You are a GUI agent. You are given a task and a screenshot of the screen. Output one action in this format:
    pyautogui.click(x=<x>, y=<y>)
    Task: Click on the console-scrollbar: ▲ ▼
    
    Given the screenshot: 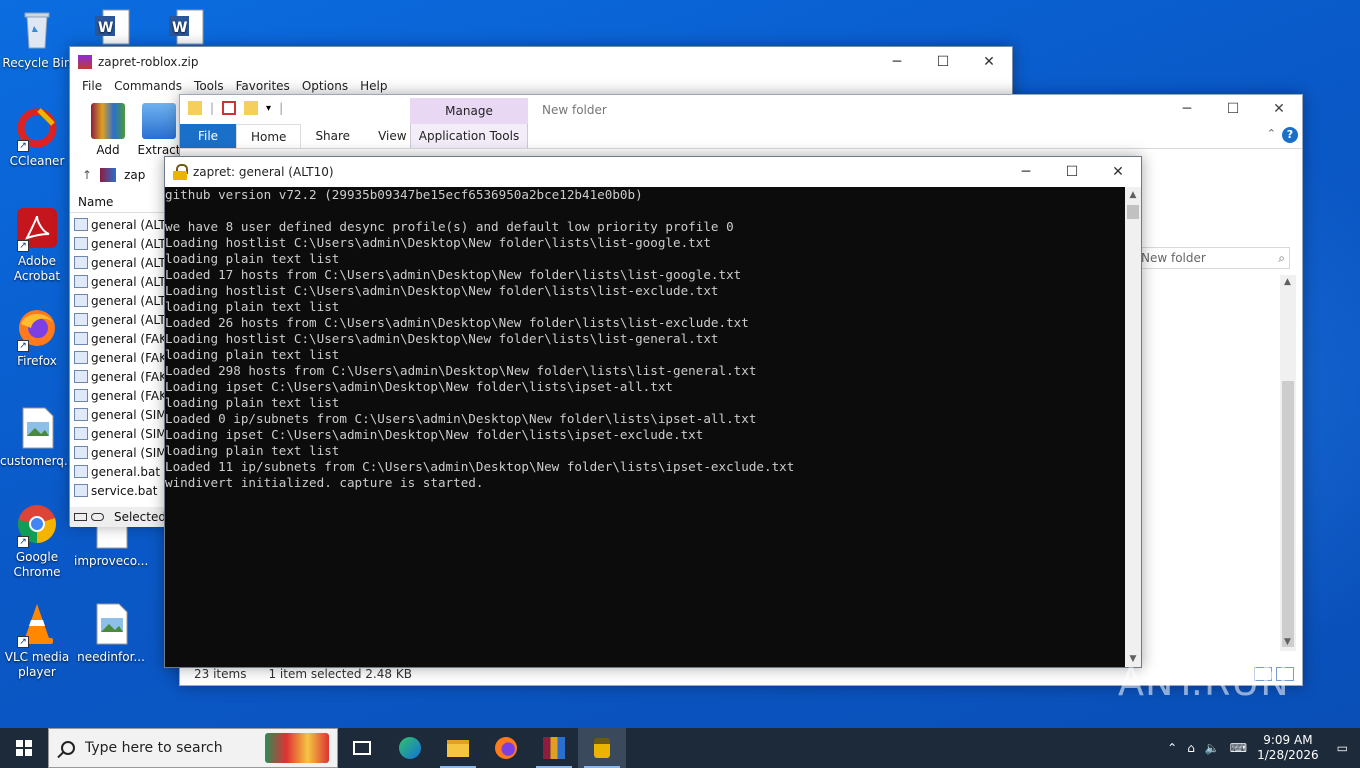 What is the action you would take?
    pyautogui.click(x=1133, y=427)
    